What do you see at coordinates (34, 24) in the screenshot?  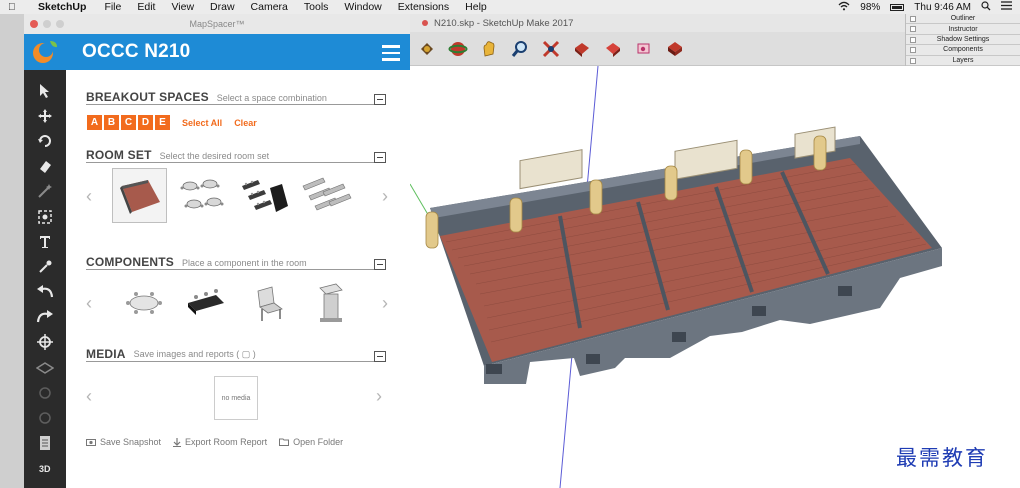 I see `close-window-button` at bounding box center [34, 24].